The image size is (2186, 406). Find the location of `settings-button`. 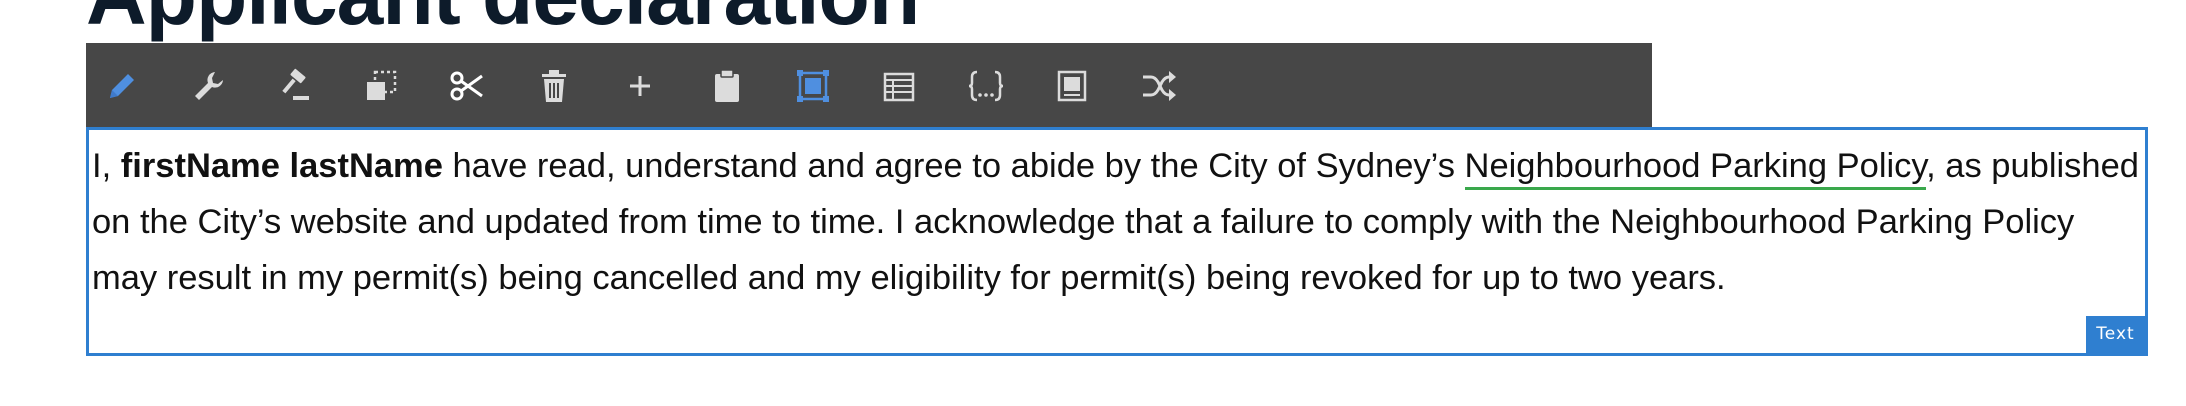

settings-button is located at coordinates (209, 86).